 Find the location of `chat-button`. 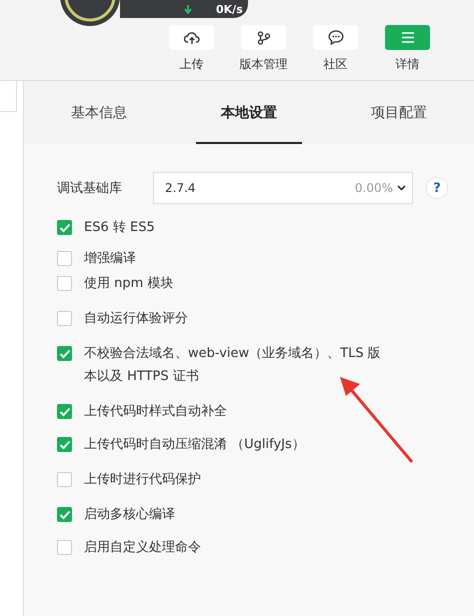

chat-button is located at coordinates (335, 37).